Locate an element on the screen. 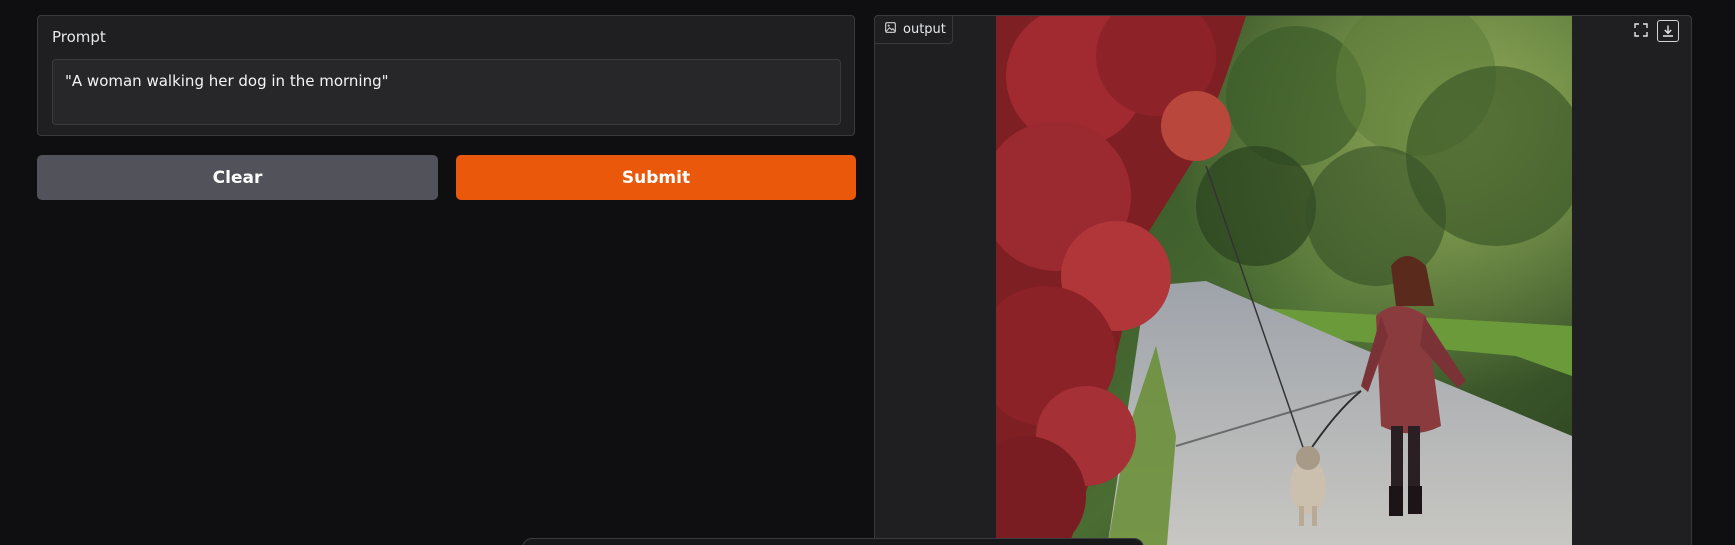 The width and height of the screenshot is (1735, 545). bottom-bar is located at coordinates (833, 541).